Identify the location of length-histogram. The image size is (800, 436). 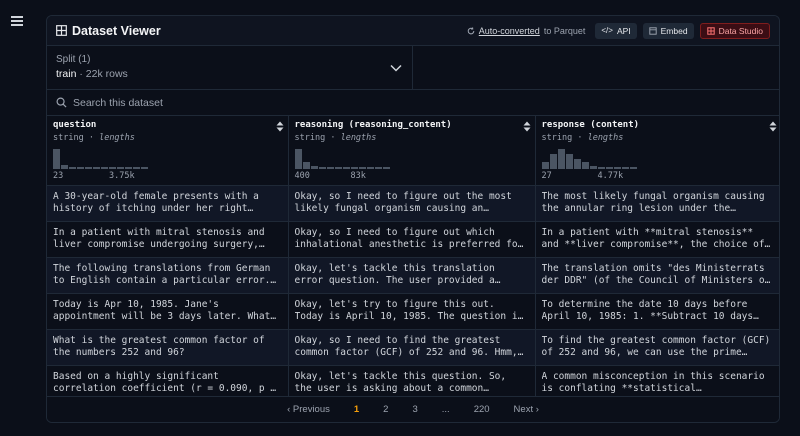
(167, 158).